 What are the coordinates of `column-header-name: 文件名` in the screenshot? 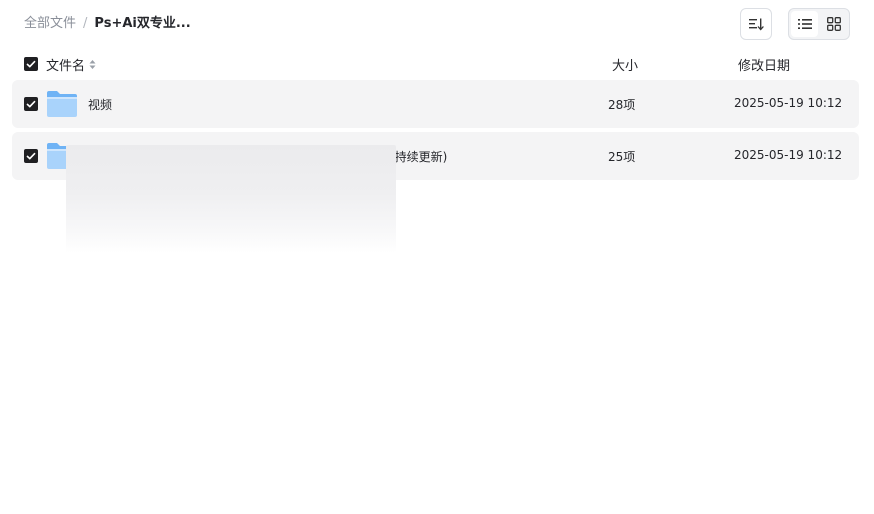 It's located at (71, 64).